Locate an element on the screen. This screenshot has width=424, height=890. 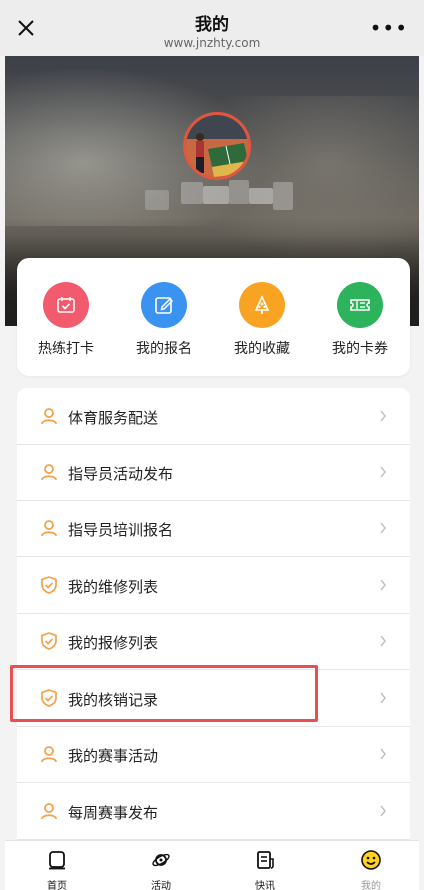
quick-action-checkin: 热练打卡 is located at coordinates (66, 320).